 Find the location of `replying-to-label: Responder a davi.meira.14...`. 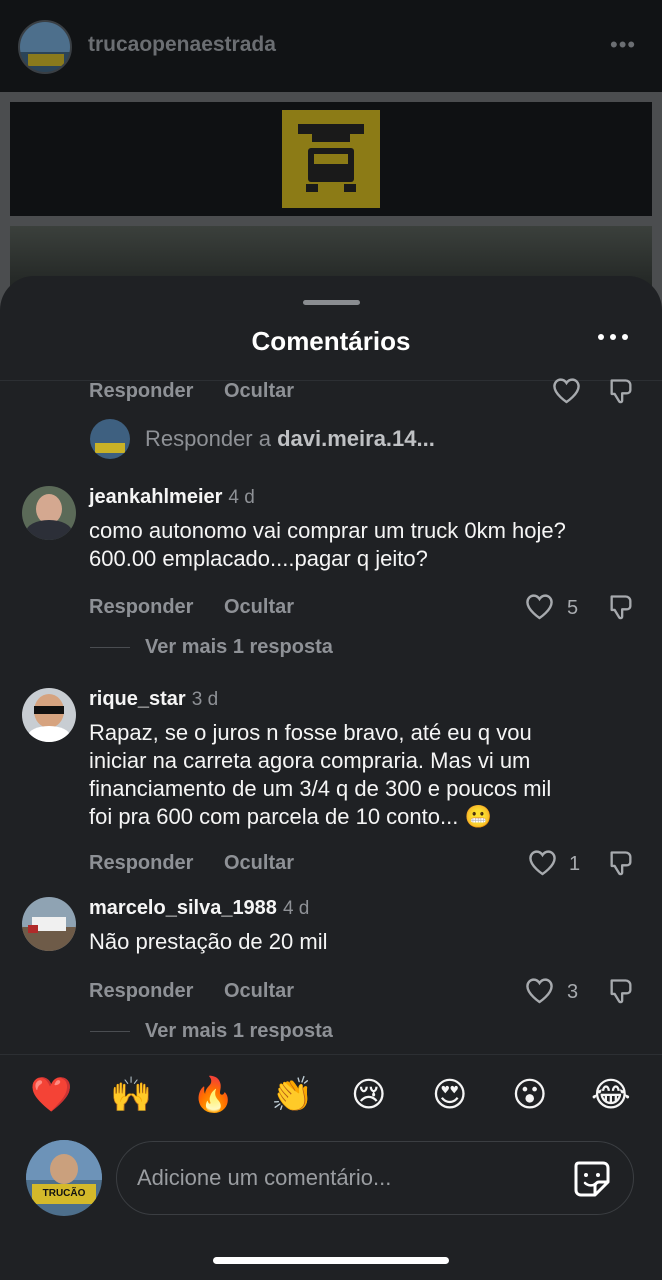

replying-to-label: Responder a davi.meira.14... is located at coordinates (290, 439).